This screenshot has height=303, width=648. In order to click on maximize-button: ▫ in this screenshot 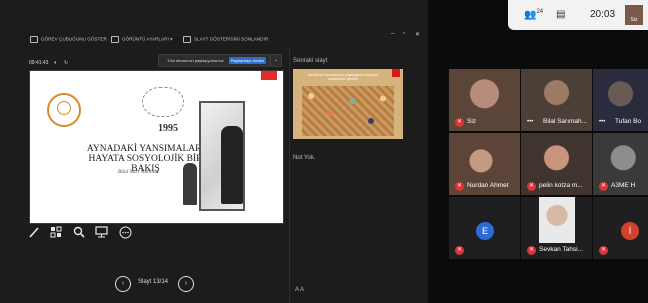, I will do `click(404, 34)`.